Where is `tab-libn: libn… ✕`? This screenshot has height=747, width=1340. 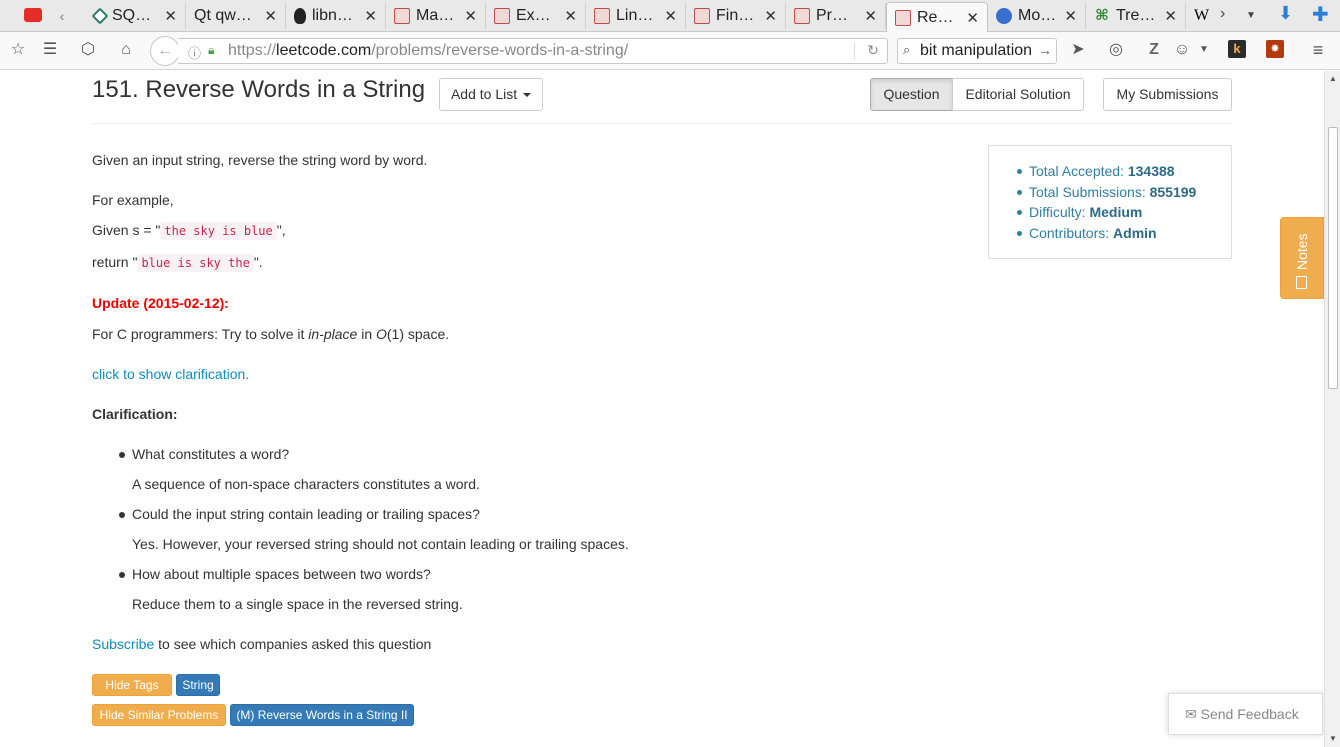 tab-libn: libn… ✕ is located at coordinates (336, 16).